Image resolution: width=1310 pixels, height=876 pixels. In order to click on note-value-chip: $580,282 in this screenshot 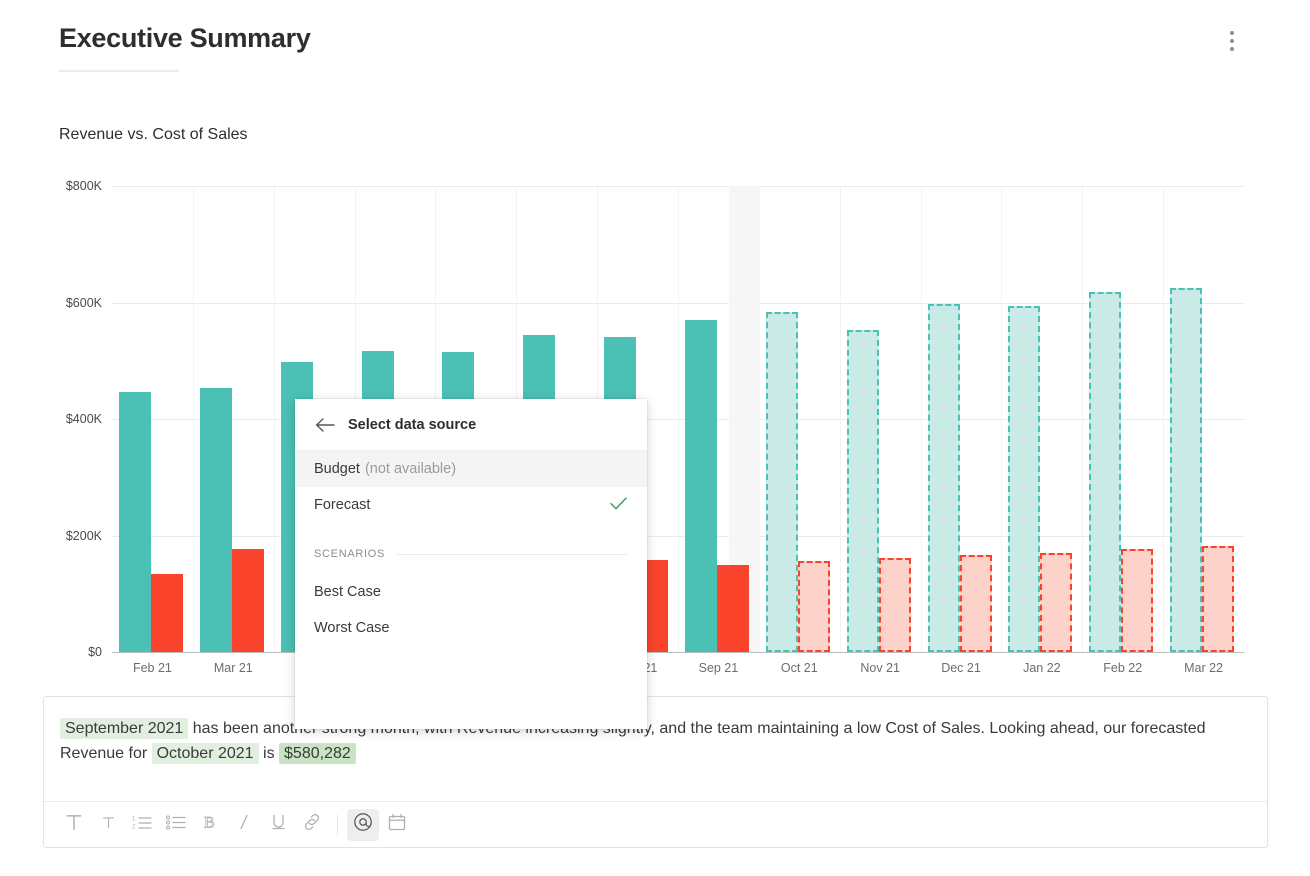, I will do `click(317, 753)`.